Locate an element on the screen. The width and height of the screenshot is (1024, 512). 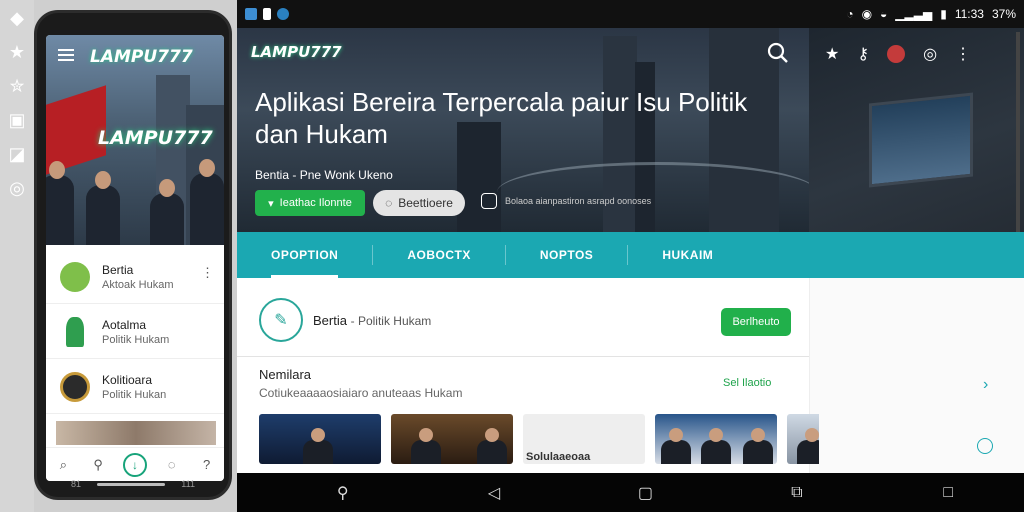
list-item-subtitle: Aktoak Hukam is located at coordinates (138, 285).